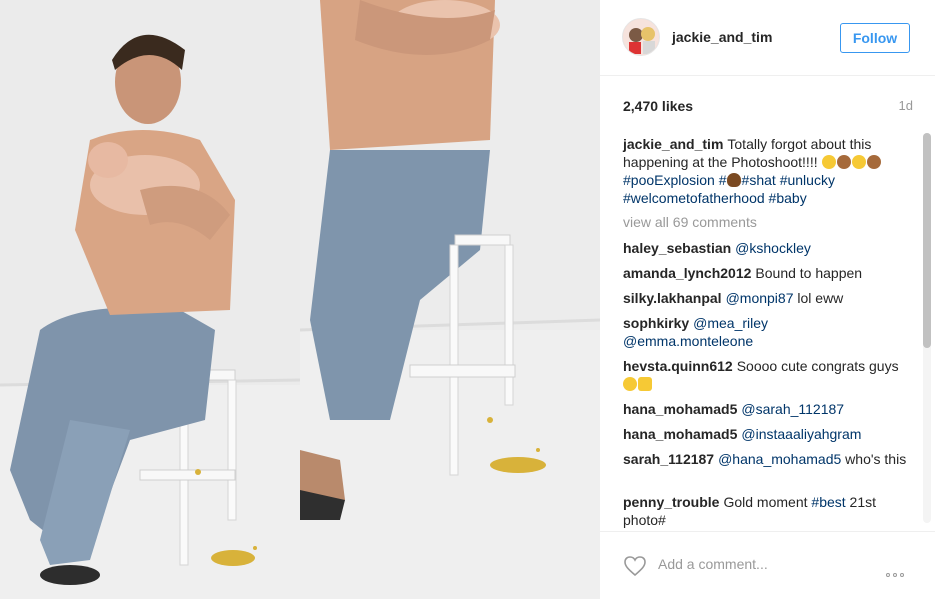 The image size is (935, 600). What do you see at coordinates (635, 566) in the screenshot?
I see `heart-icon` at bounding box center [635, 566].